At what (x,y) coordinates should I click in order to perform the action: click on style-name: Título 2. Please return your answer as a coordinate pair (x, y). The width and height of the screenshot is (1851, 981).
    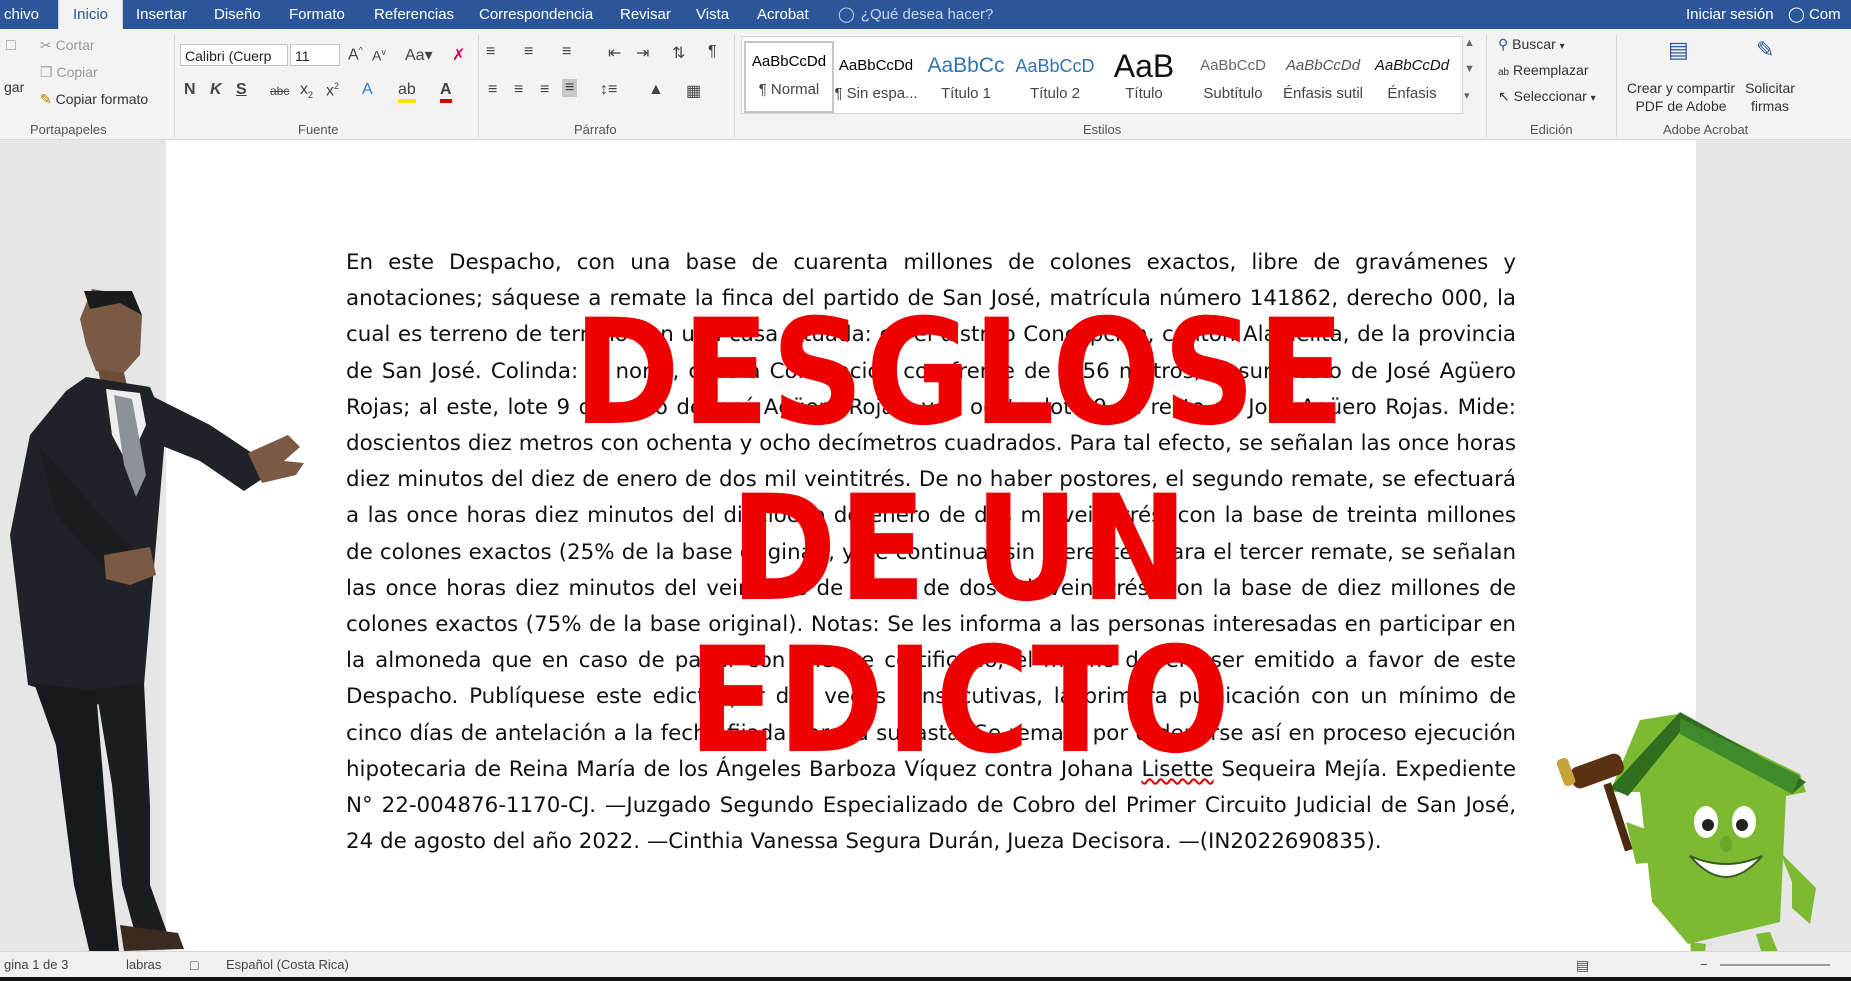
    Looking at the image, I should click on (1055, 93).